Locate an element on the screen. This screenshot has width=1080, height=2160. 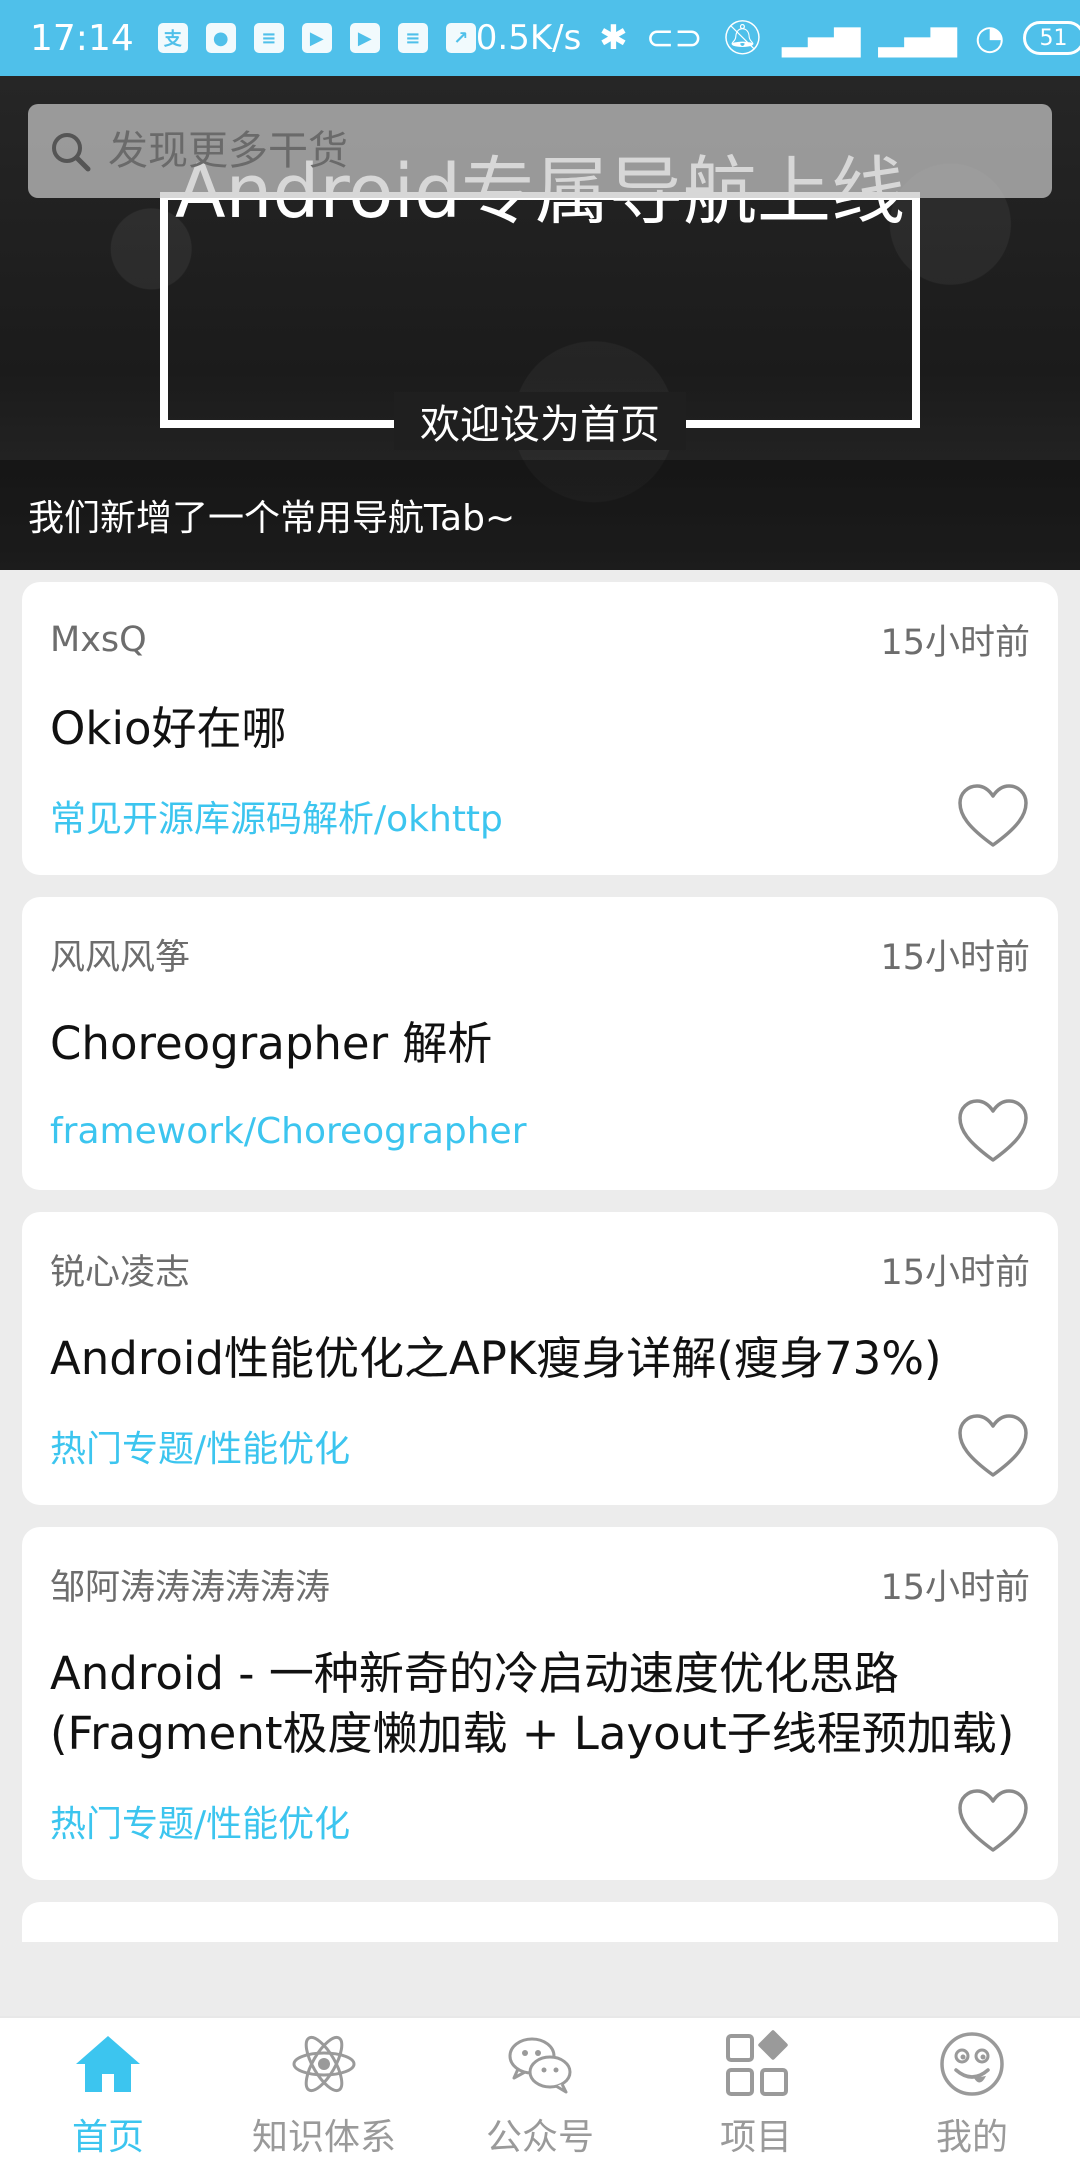
nav-tab-wechat: 公众号 is located at coordinates (540, 2089).